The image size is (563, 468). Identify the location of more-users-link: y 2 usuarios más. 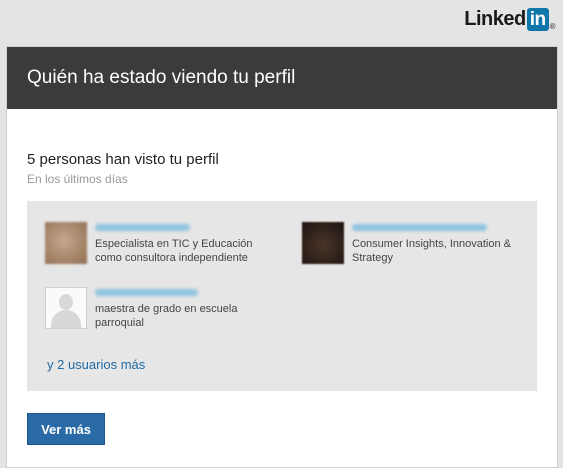
(96, 364).